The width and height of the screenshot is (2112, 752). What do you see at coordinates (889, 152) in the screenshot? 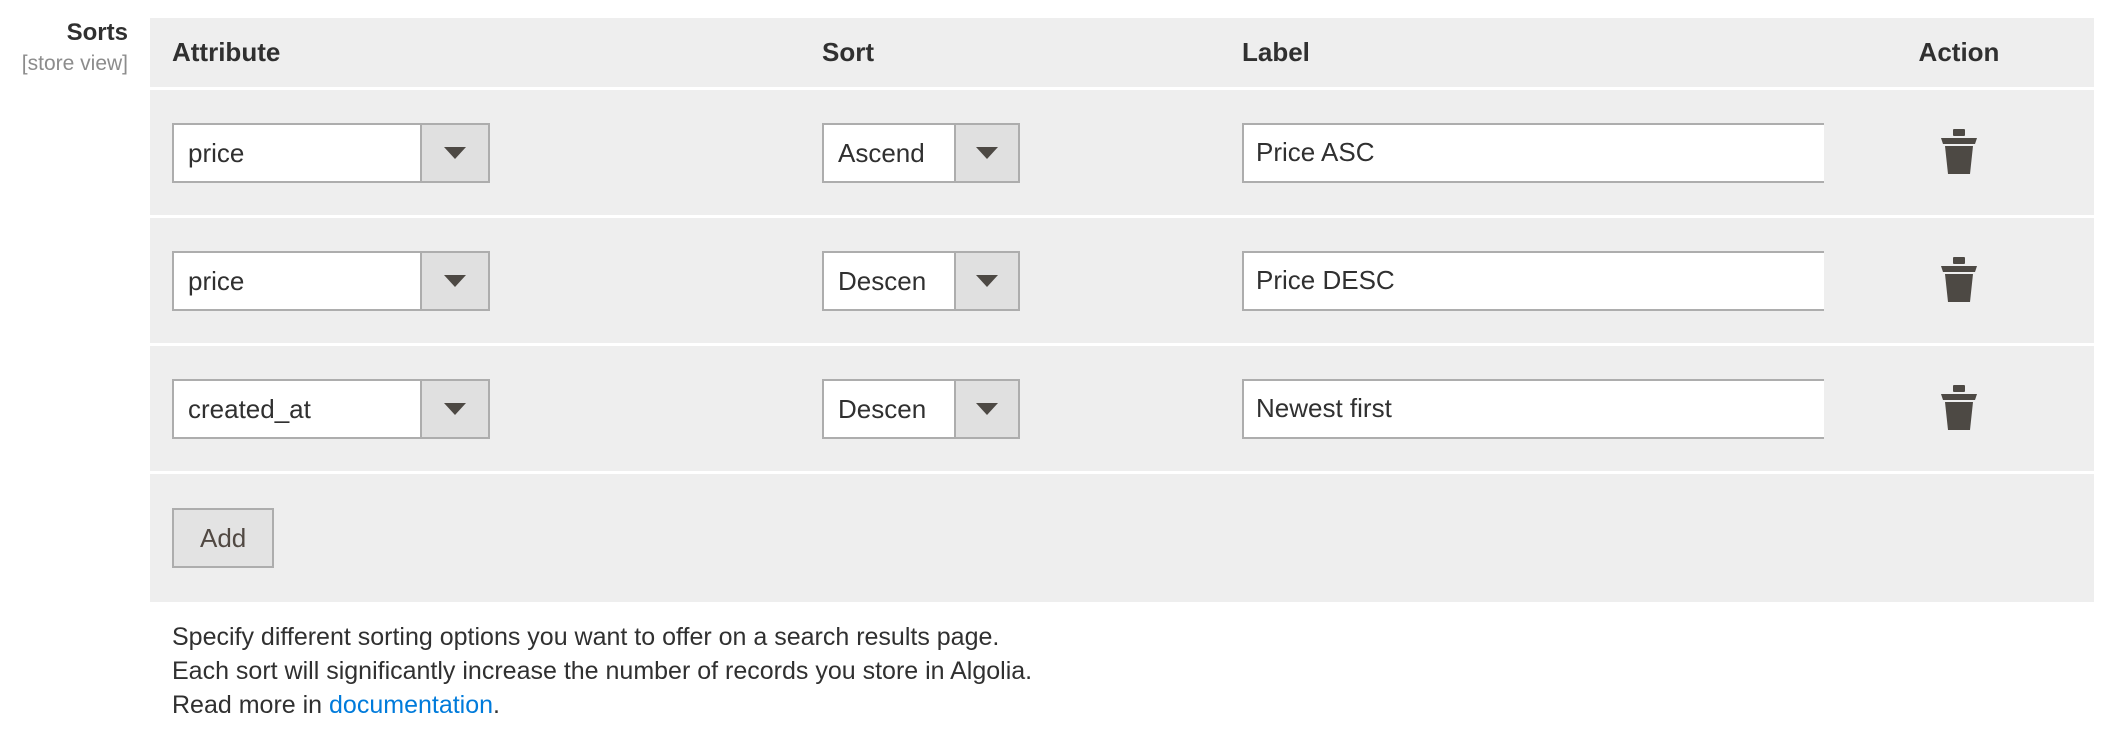
I see `sort-select-value-0: Ascend` at bounding box center [889, 152].